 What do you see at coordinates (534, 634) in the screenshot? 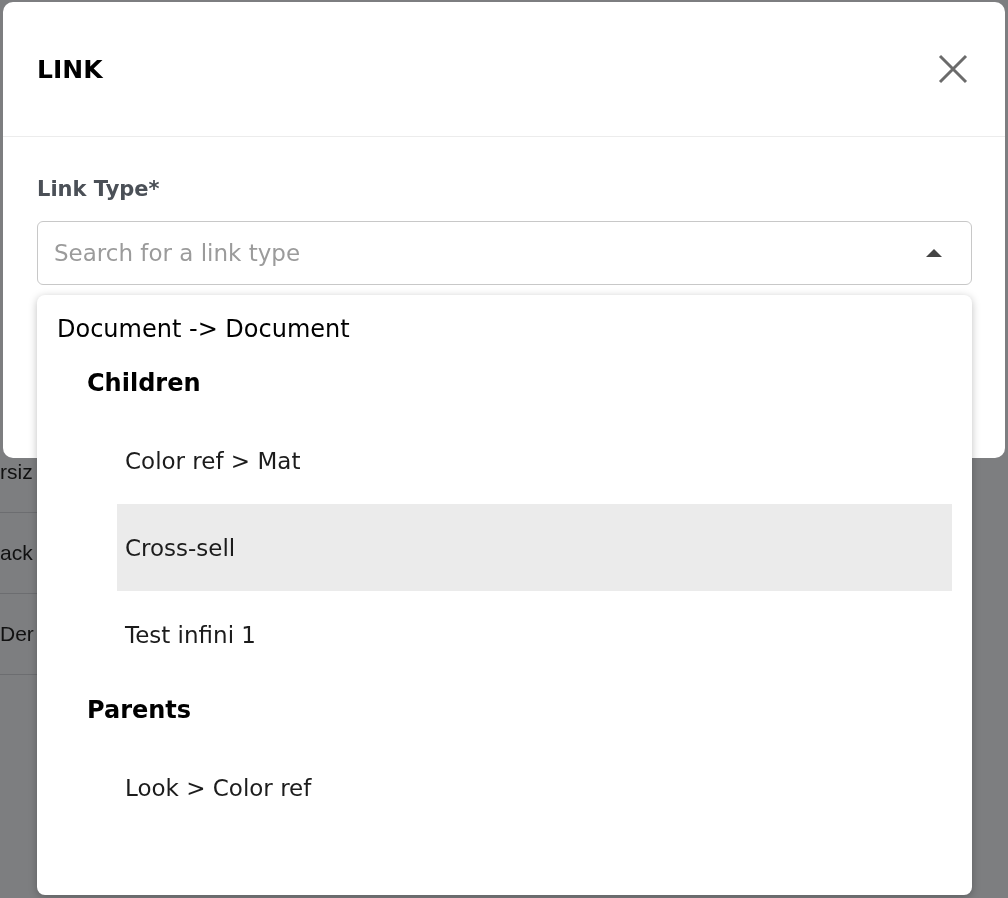
I see `dropdown-option: Test infini 1` at bounding box center [534, 634].